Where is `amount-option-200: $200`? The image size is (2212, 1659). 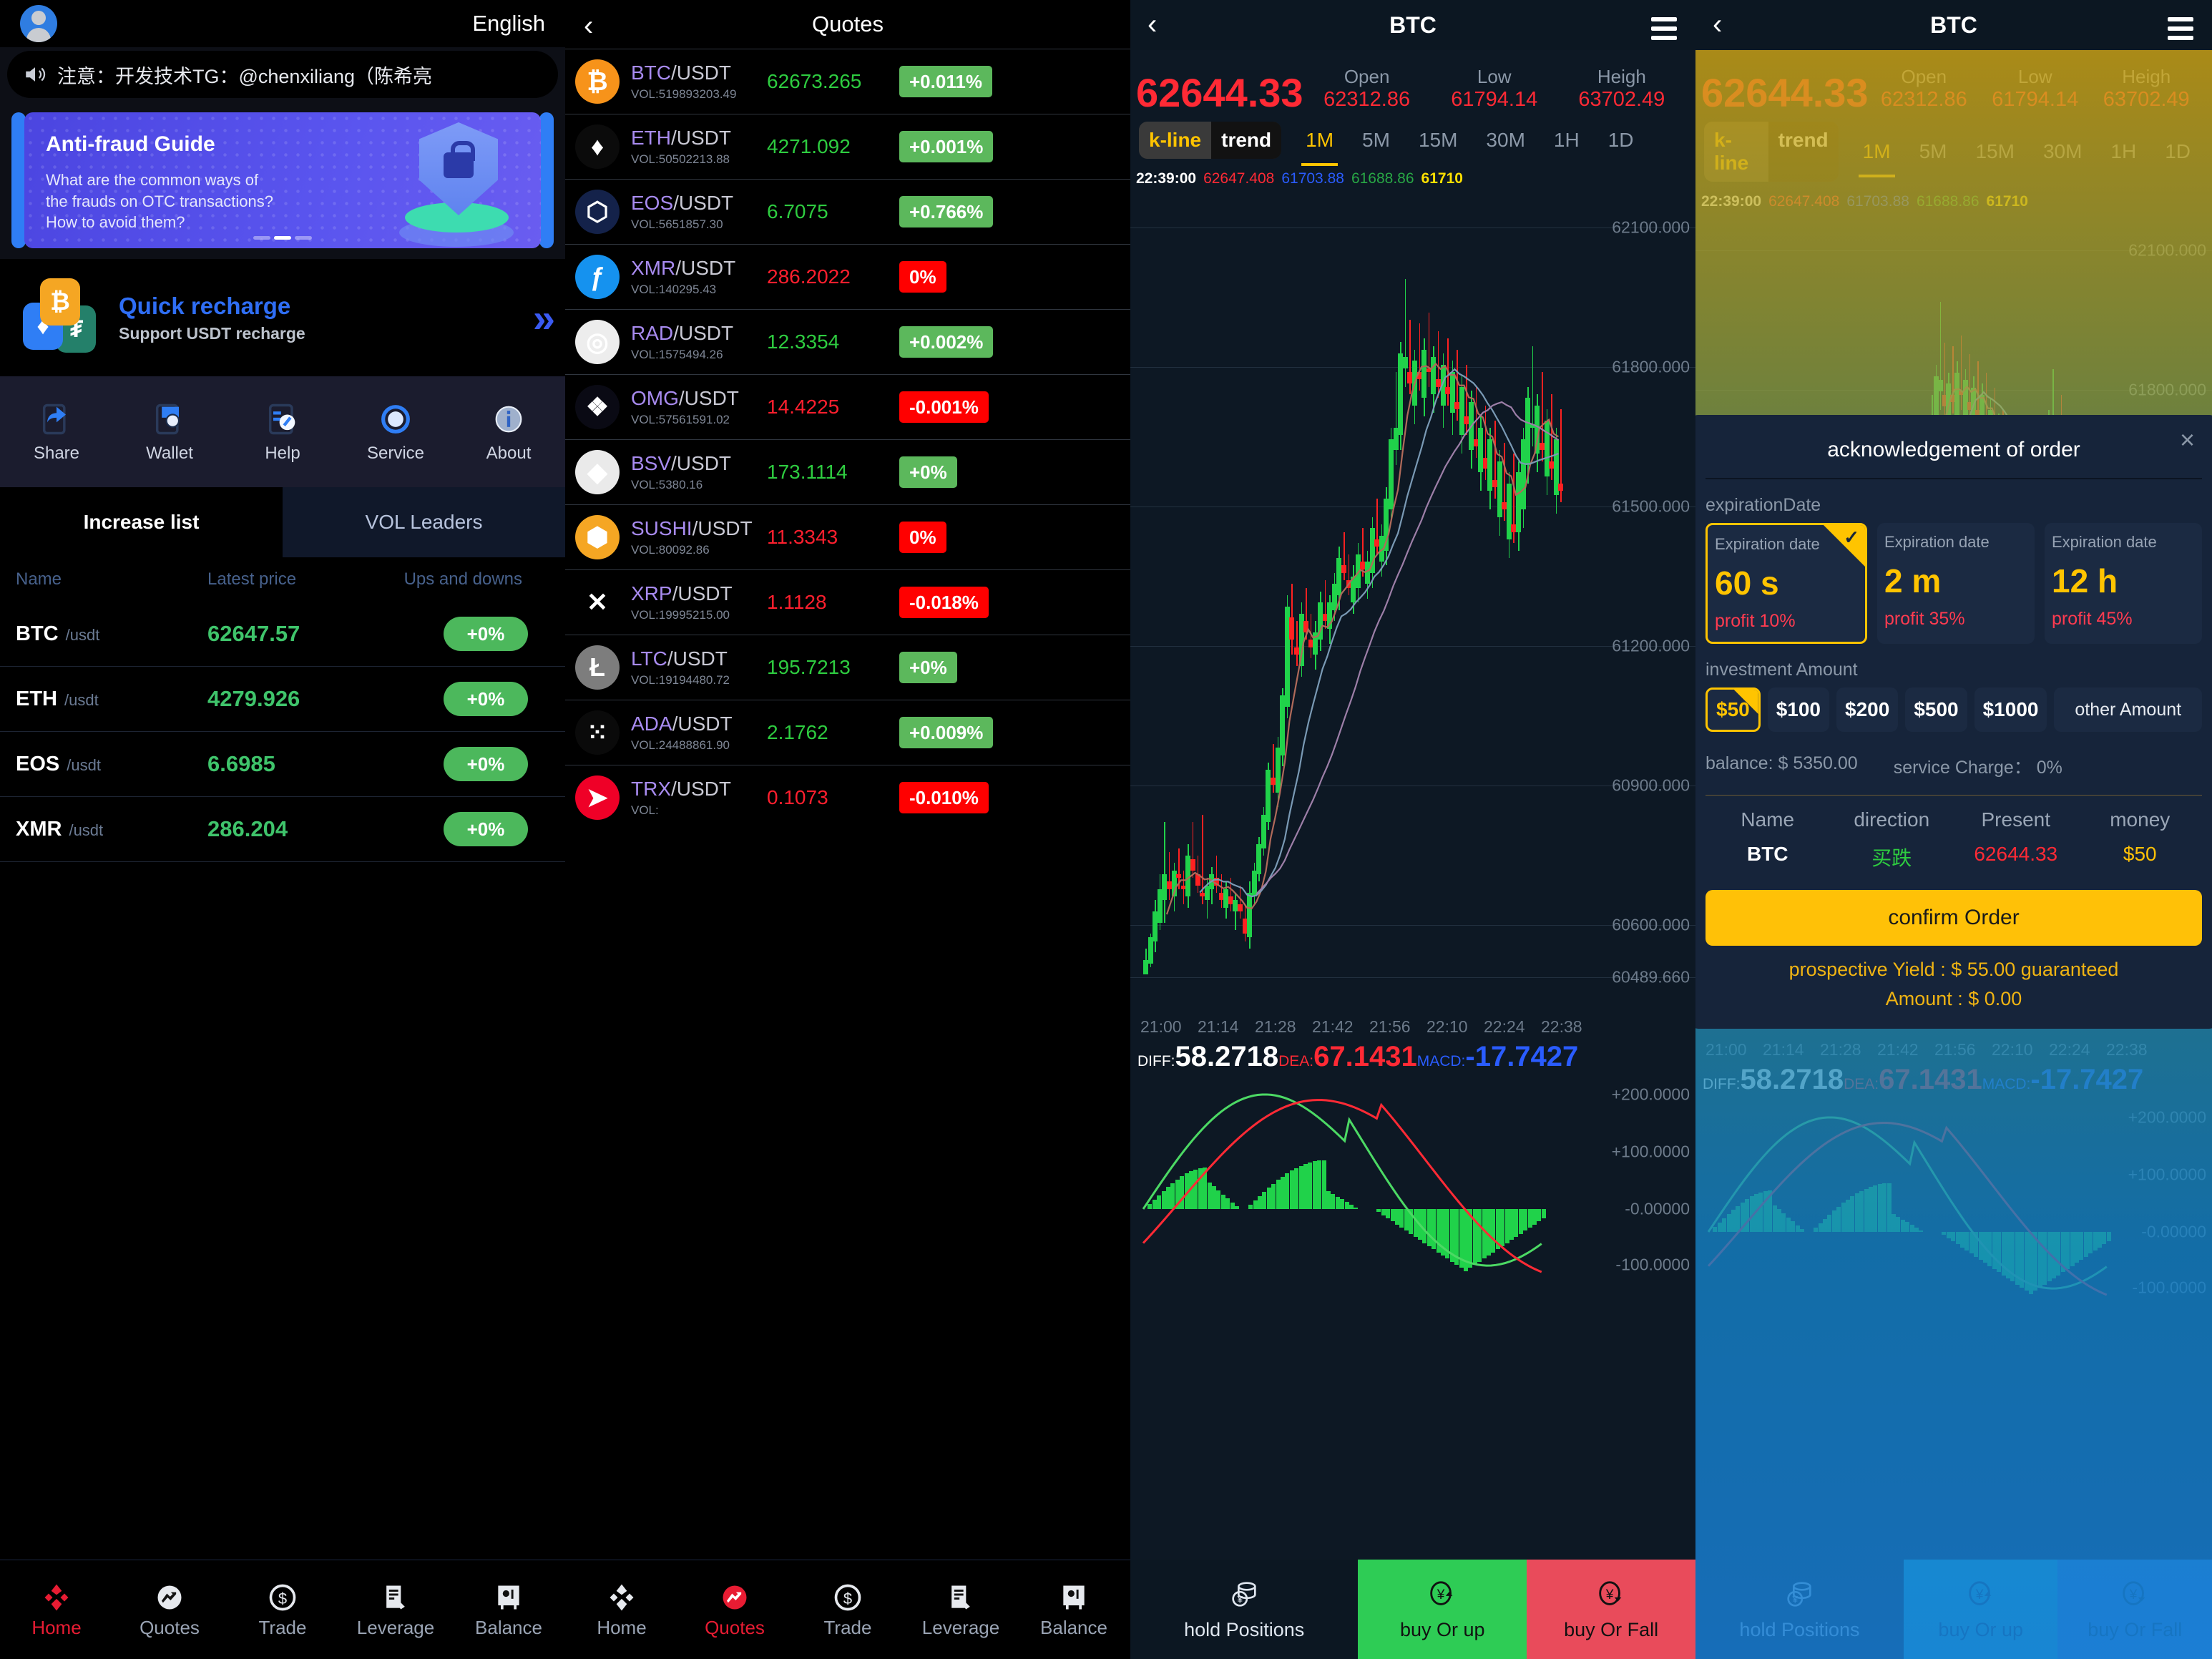 amount-option-200: $200 is located at coordinates (1867, 709).